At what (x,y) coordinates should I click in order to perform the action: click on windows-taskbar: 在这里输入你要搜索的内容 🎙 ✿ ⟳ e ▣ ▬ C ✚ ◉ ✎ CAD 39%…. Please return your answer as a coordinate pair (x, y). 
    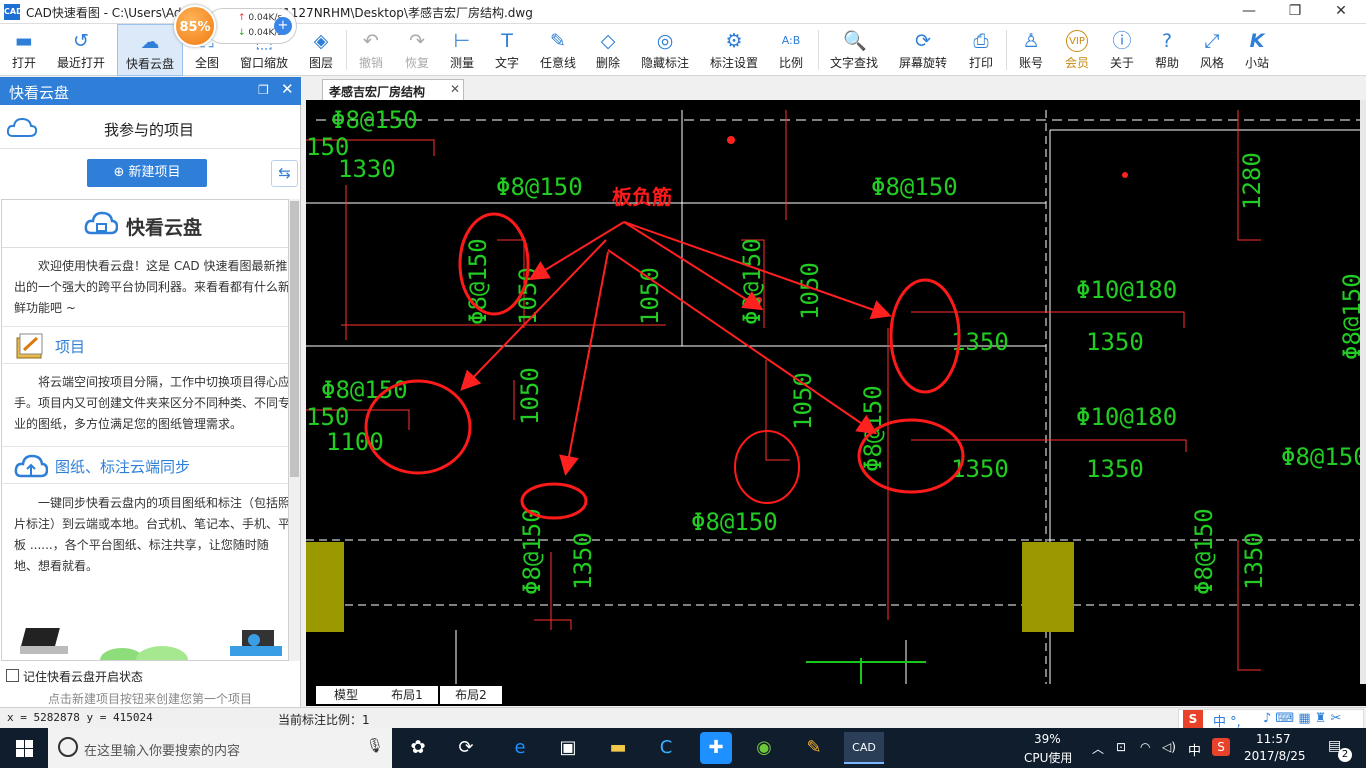
    Looking at the image, I should click on (683, 748).